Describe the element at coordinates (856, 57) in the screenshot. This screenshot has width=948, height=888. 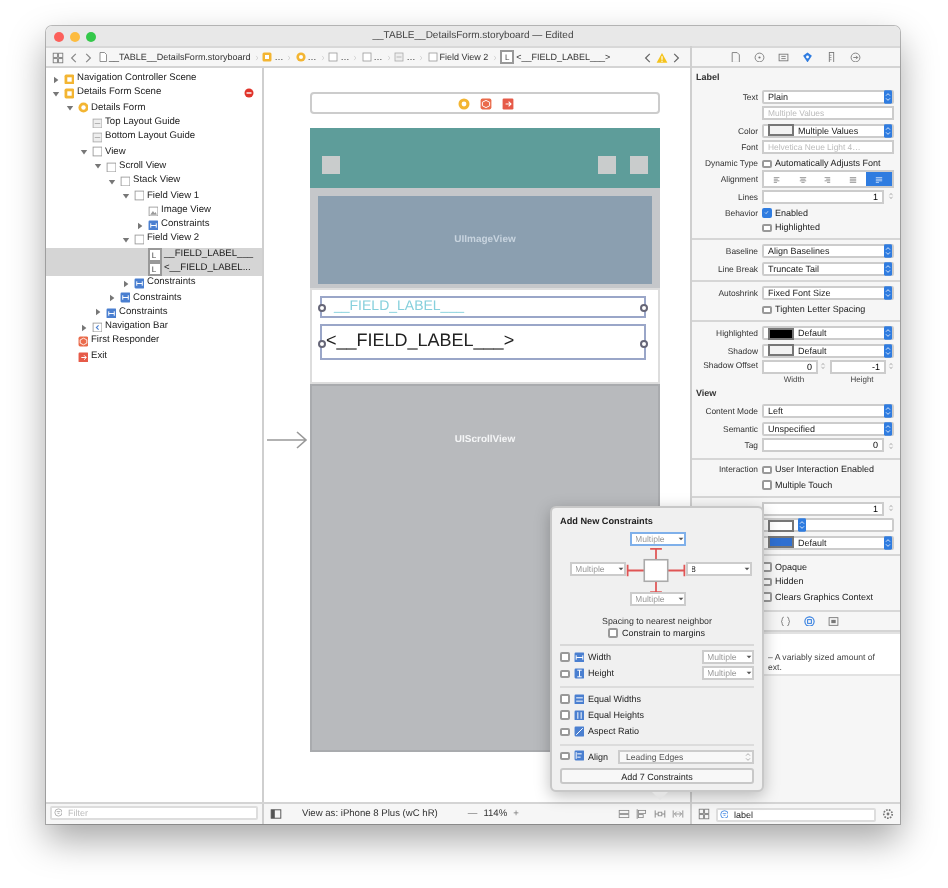
I see `arrow-circle-icon` at that location.